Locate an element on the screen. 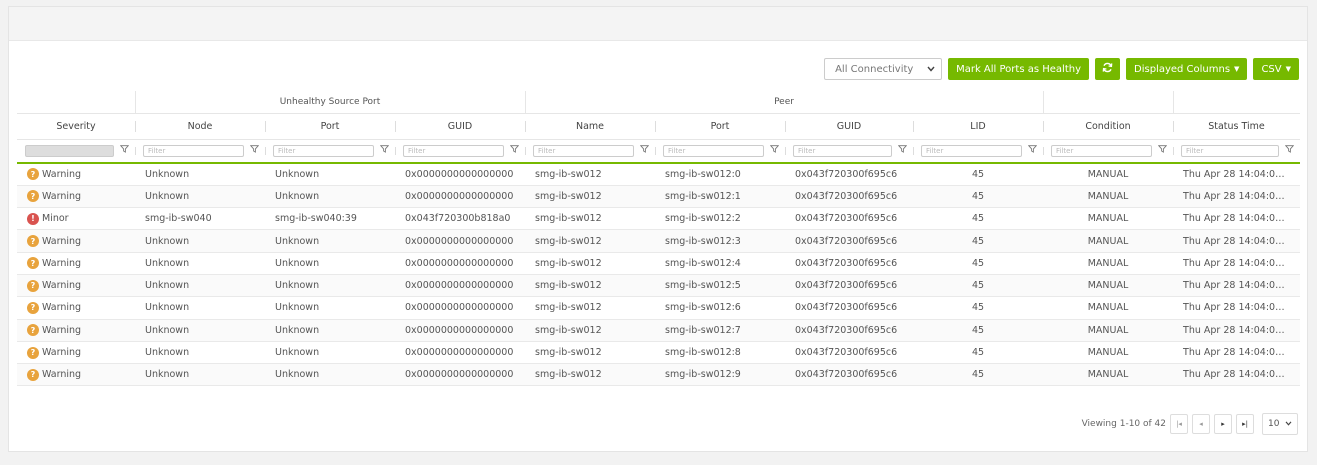 This screenshot has width=1317, height=465. last-page-button: ▸| is located at coordinates (1245, 424).